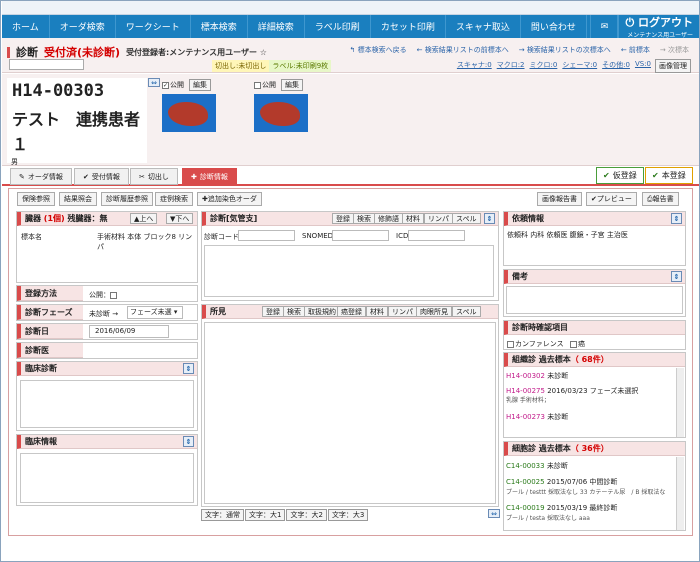  I want to click on next-specimen-link: → 次標本, so click(674, 50).